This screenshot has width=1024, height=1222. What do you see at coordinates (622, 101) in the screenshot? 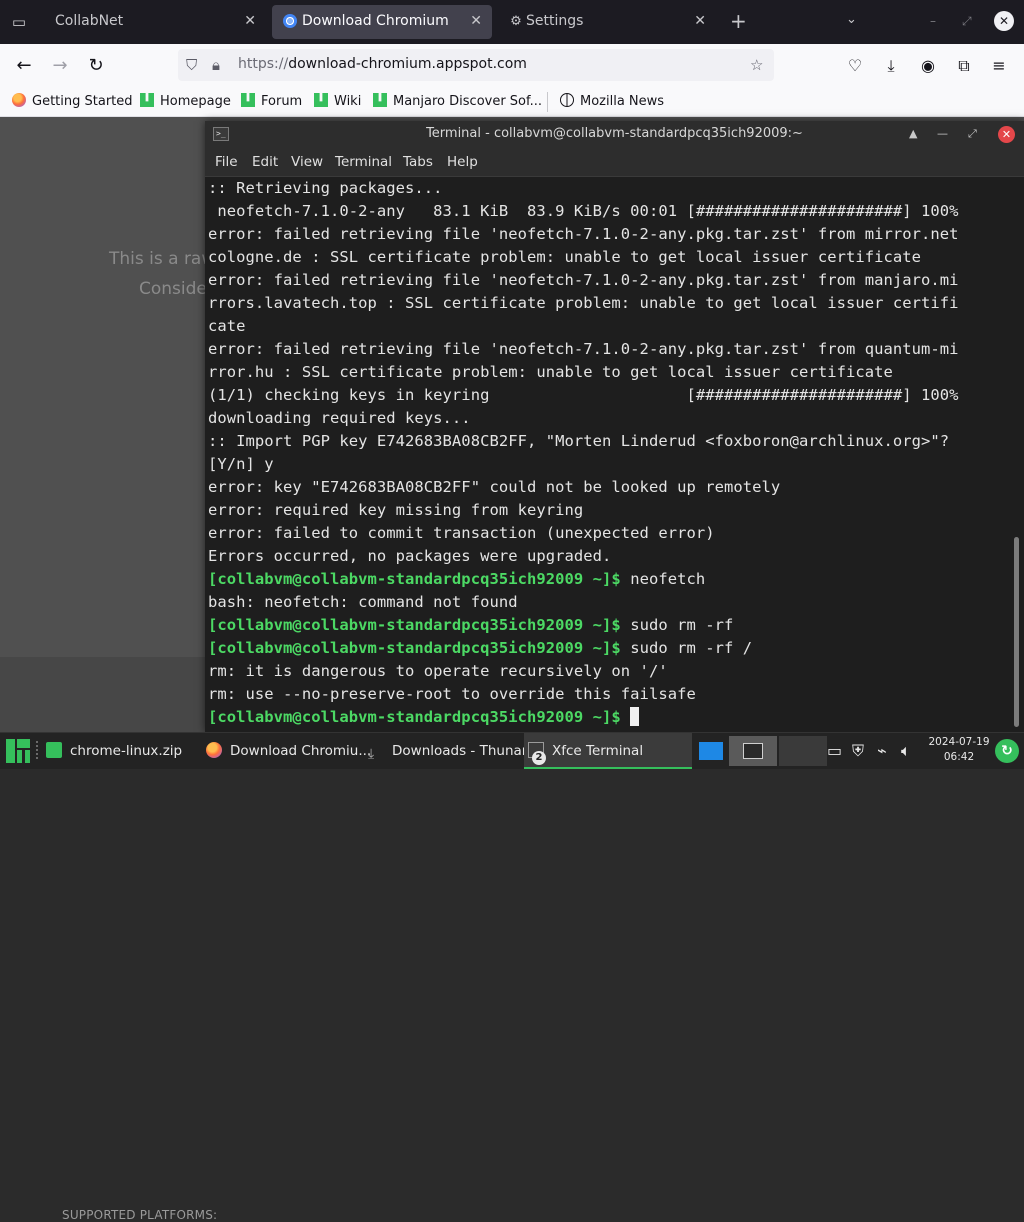
I see `bookmark-label: Mozilla News` at bounding box center [622, 101].